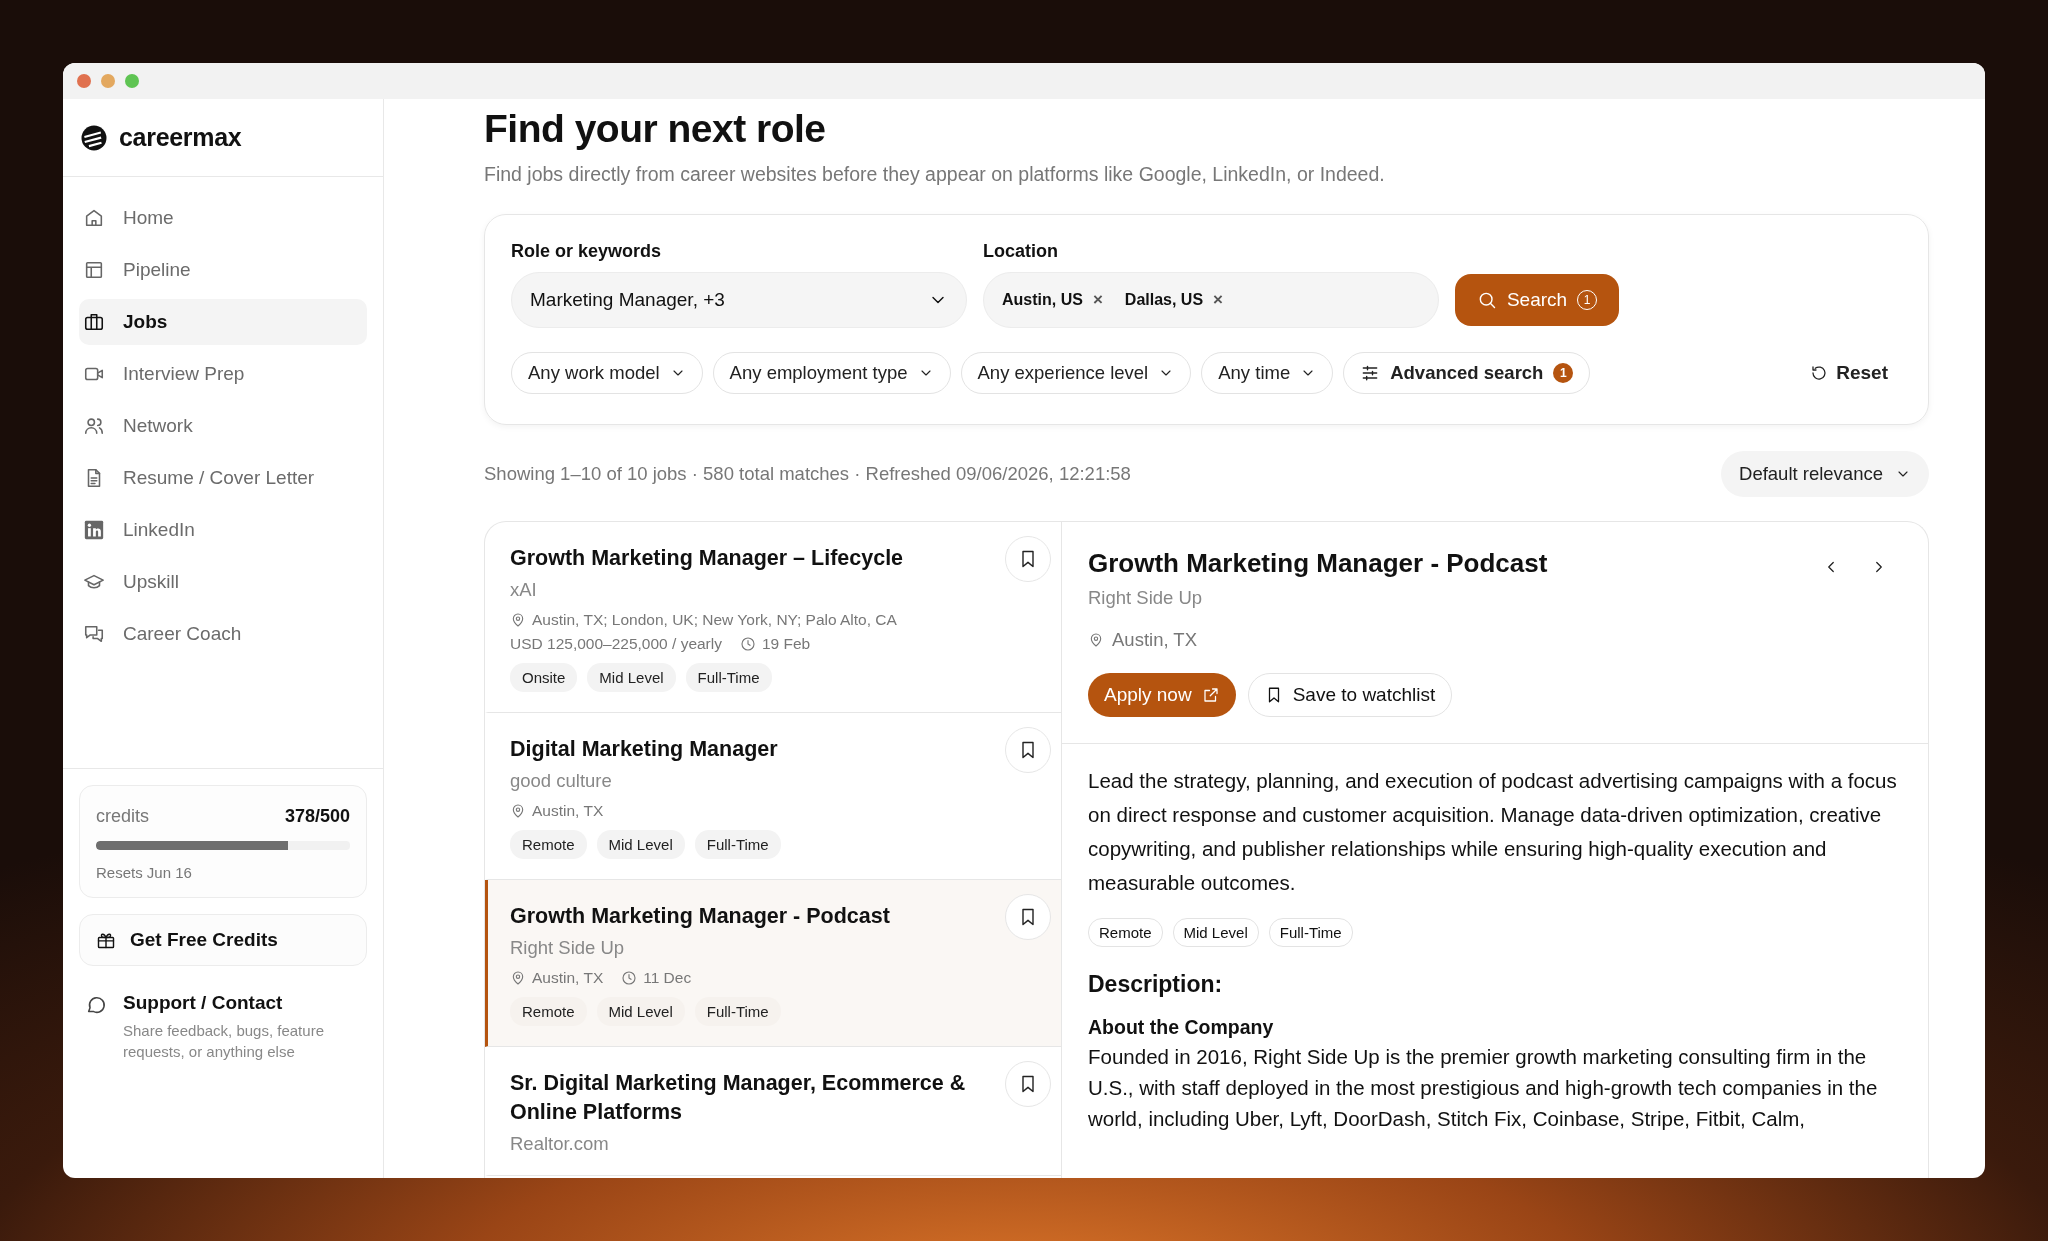 This screenshot has width=2048, height=1241. What do you see at coordinates (1467, 373) in the screenshot?
I see `advanced-search-button: Advanced search 1` at bounding box center [1467, 373].